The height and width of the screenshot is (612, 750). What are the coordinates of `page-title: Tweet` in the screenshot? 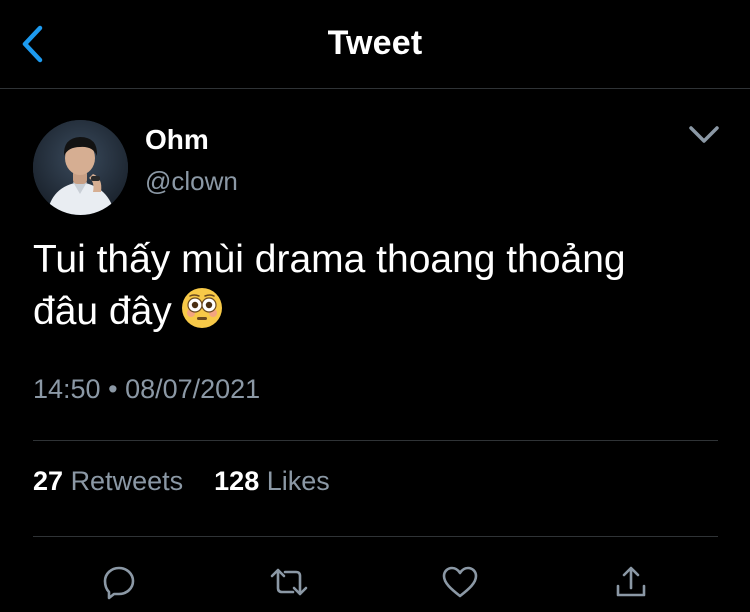 It's located at (375, 43).